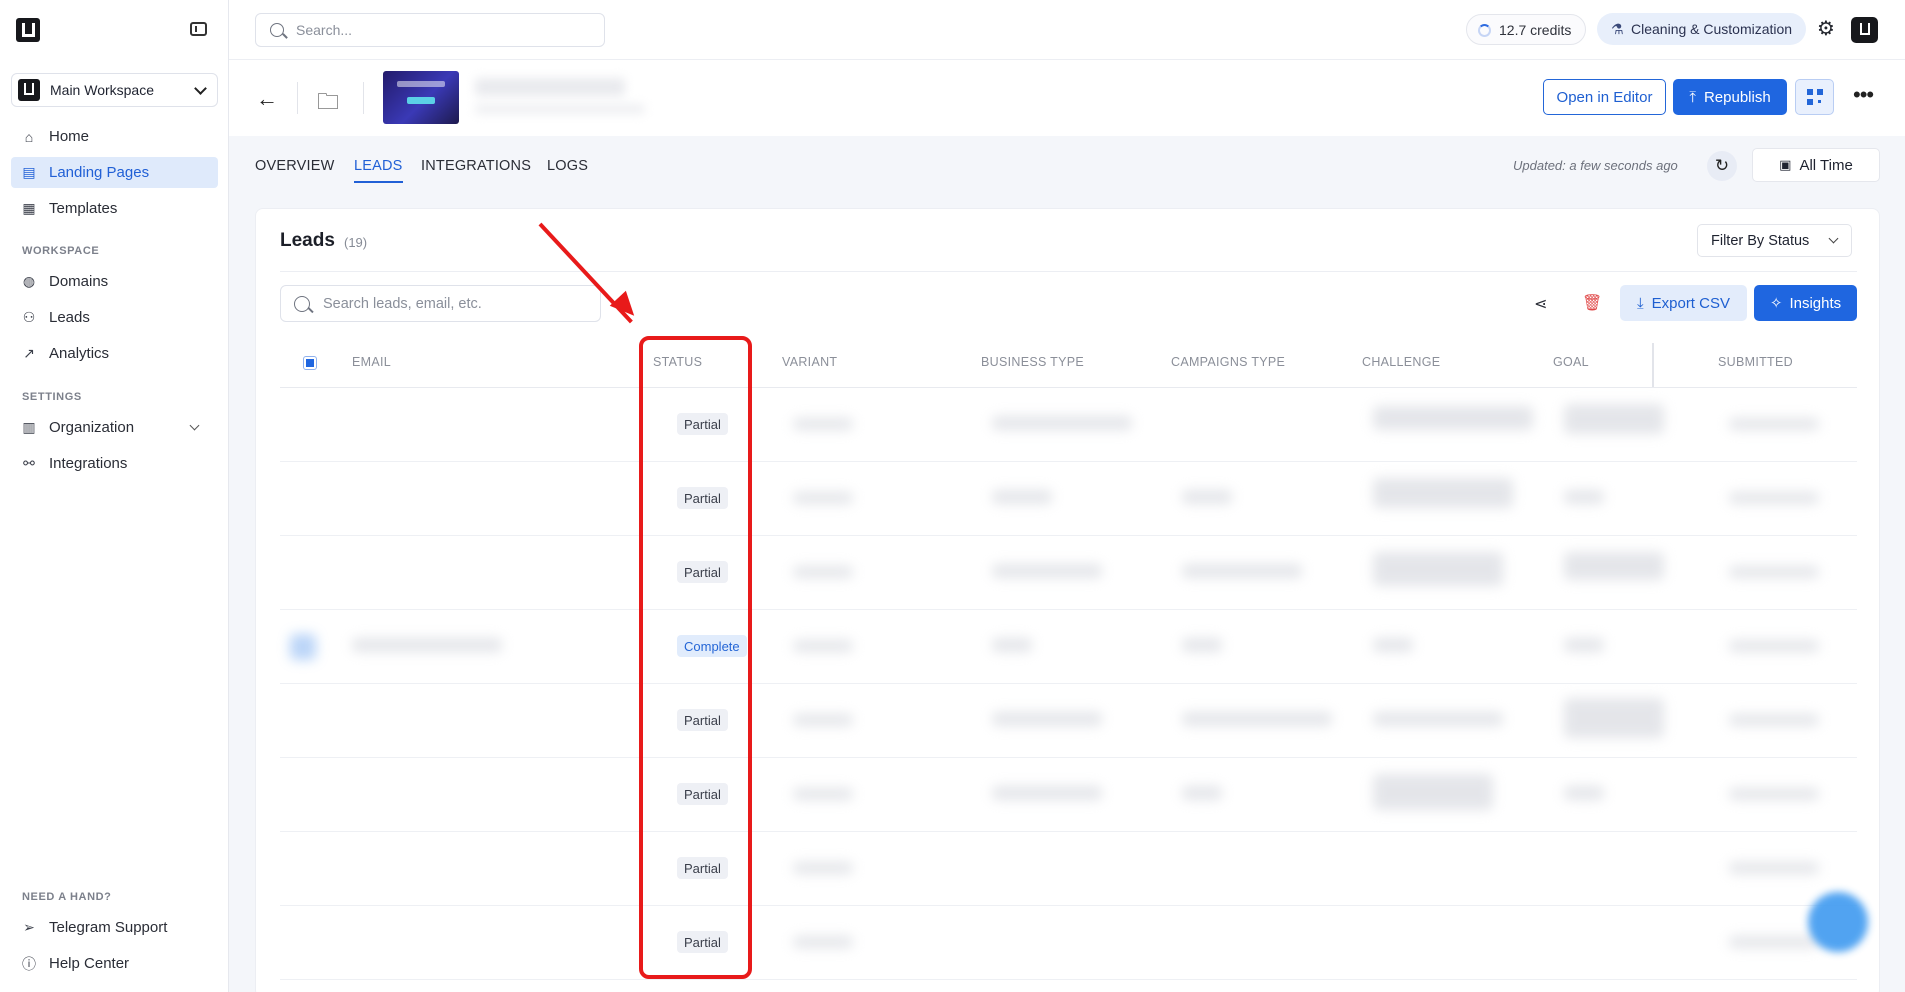 This screenshot has width=1905, height=992. Describe the element at coordinates (1805, 303) in the screenshot. I see `insights-button: ✧ Insights` at that location.